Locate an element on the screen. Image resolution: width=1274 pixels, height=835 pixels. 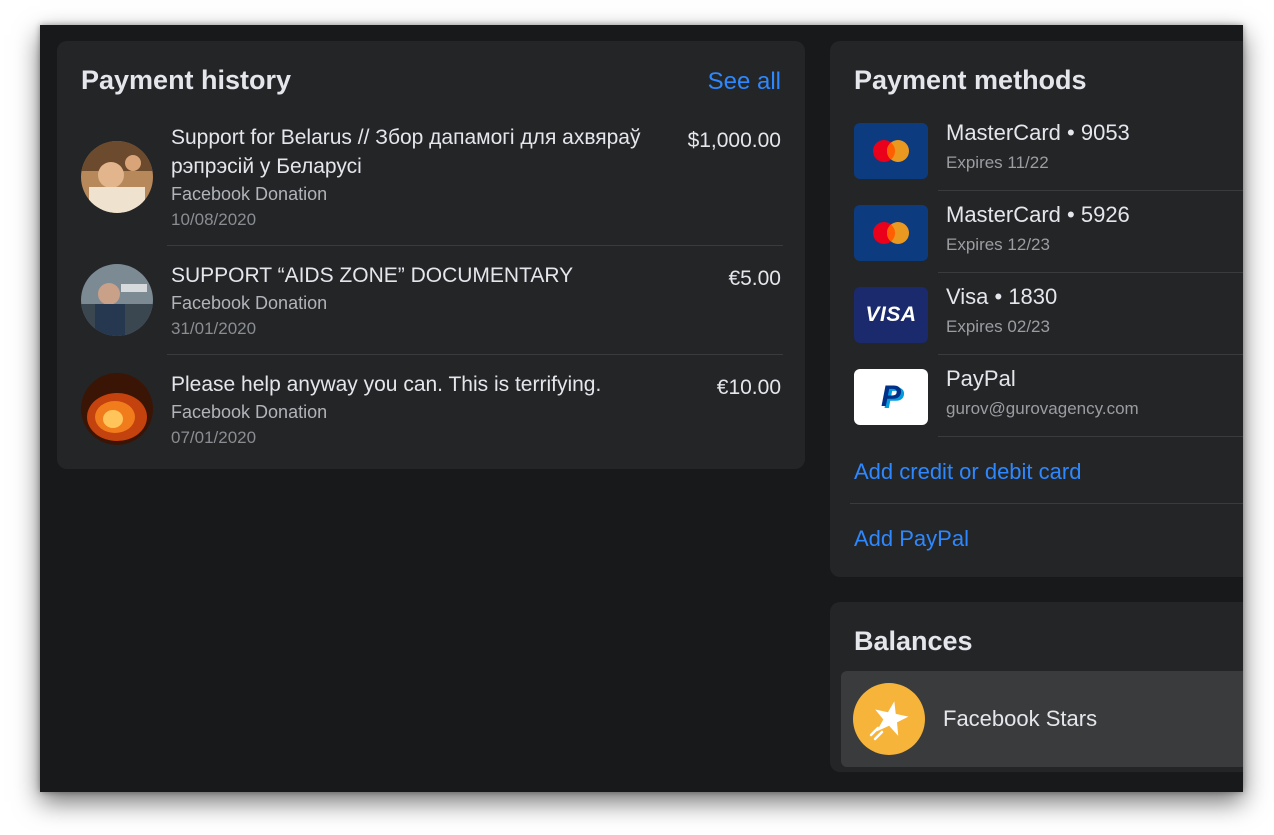
balances-card: Balances Facebook Stars is located at coordinates (1036, 687).